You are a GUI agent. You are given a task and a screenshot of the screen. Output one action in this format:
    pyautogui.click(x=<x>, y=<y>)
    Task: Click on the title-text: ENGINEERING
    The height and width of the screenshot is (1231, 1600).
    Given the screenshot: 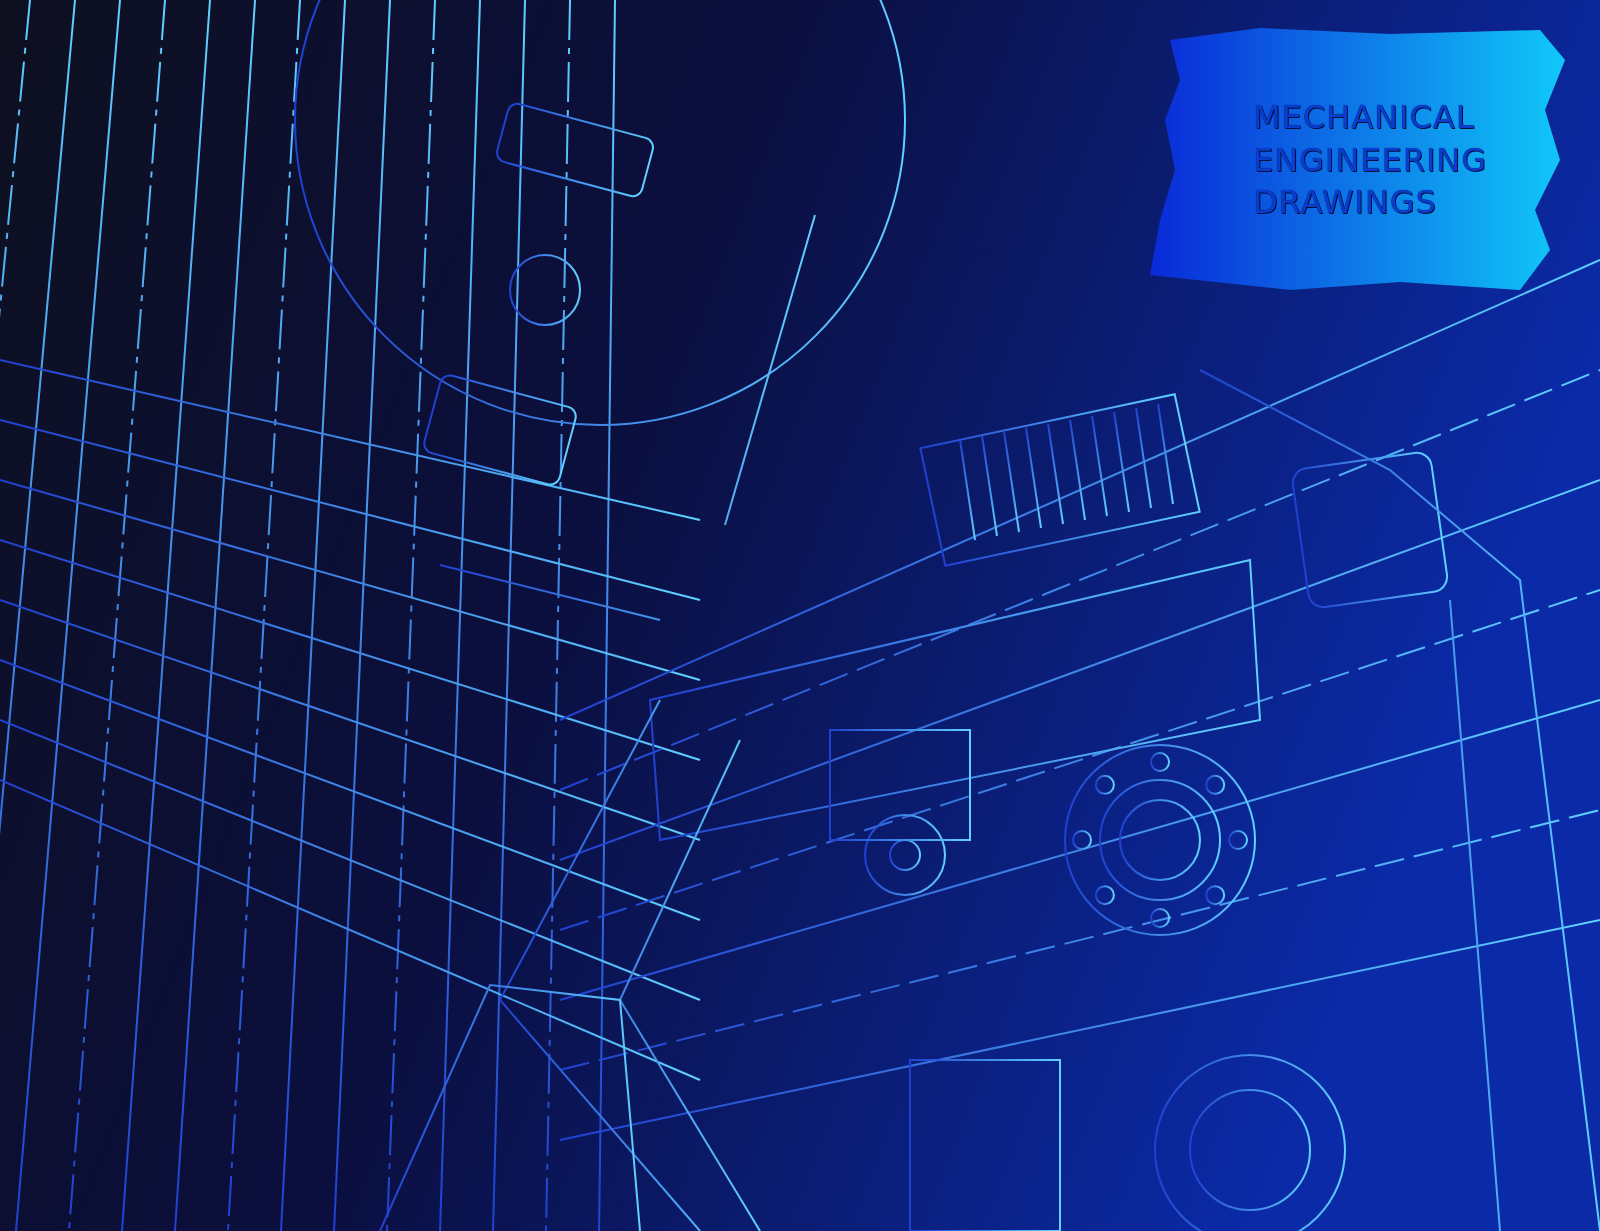 What is the action you would take?
    pyautogui.click(x=1370, y=160)
    